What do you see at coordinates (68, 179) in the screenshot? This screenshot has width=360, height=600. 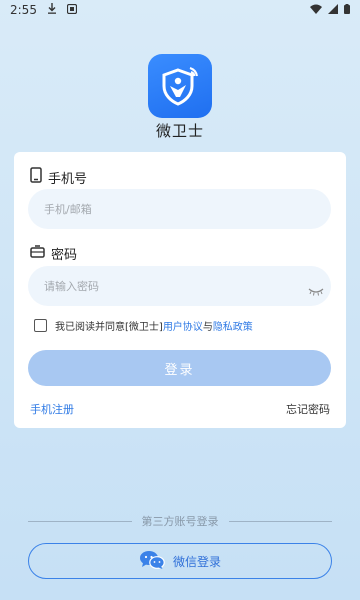 I see `phone-label: 手机号` at bounding box center [68, 179].